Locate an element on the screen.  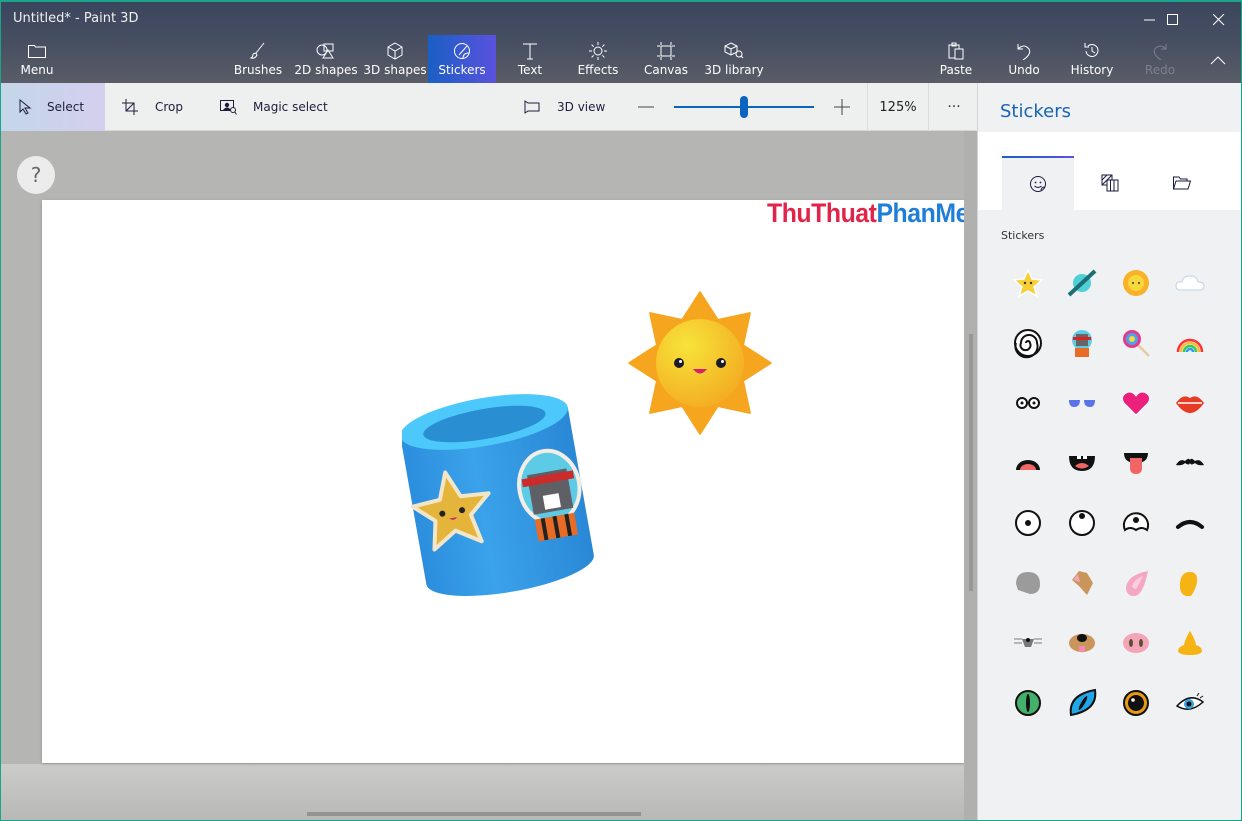
sticker-heart is located at coordinates (1136, 403).